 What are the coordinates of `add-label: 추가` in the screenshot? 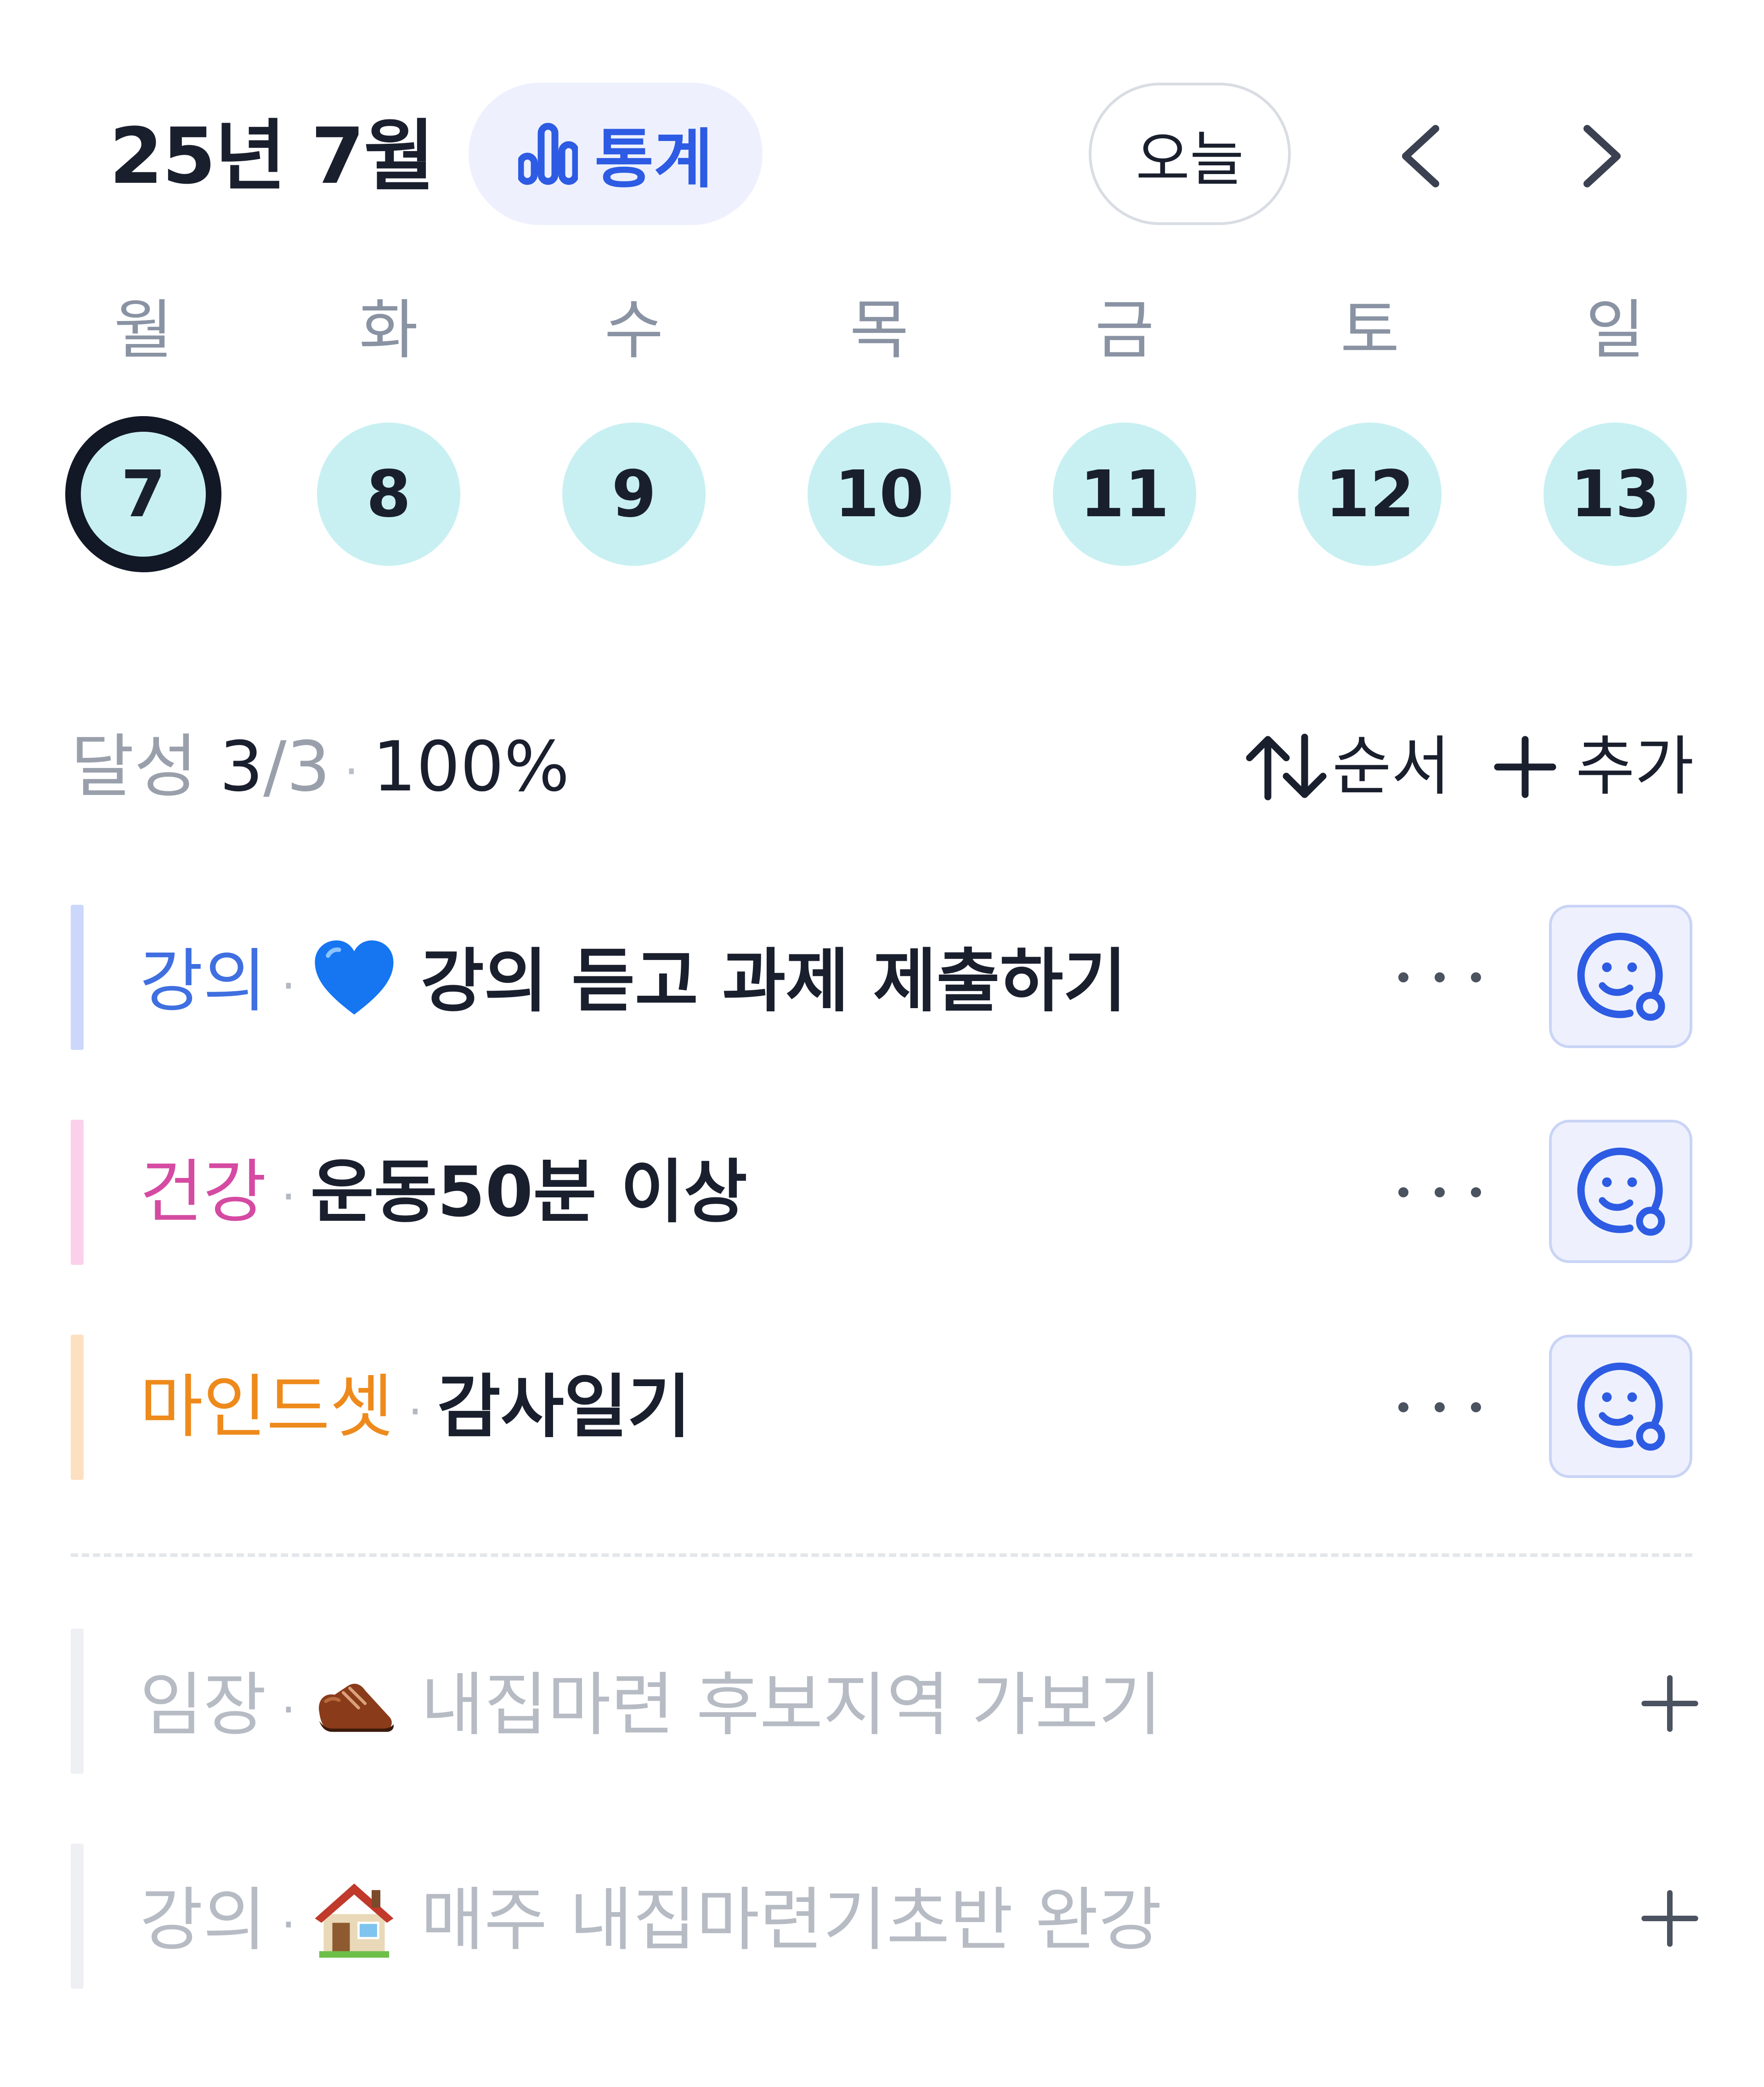 It's located at (1635, 766).